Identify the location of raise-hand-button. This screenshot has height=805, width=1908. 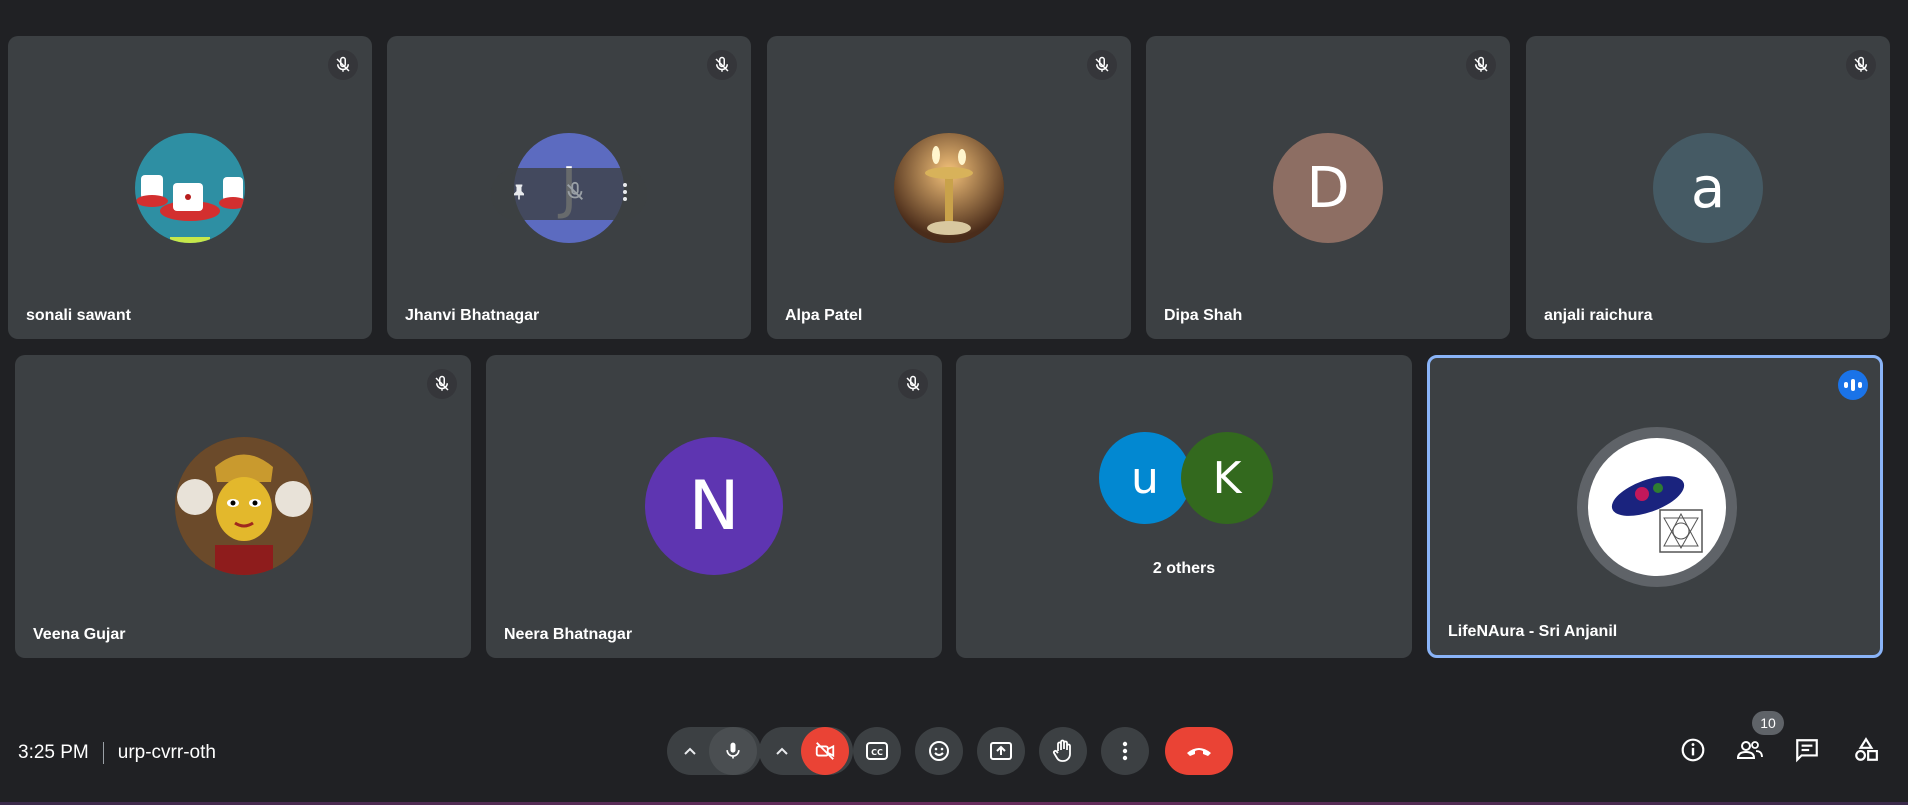
(1063, 751).